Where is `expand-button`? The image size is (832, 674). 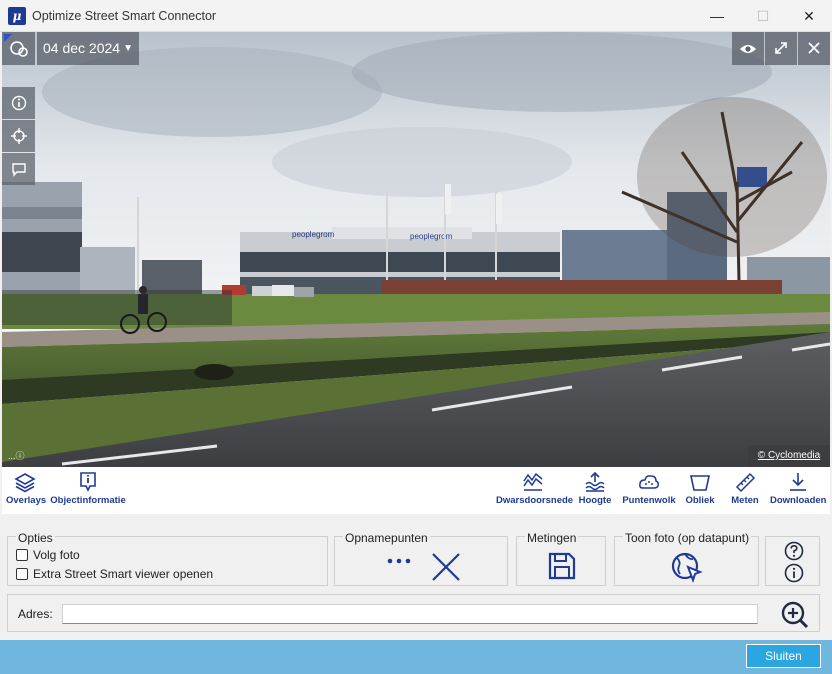 expand-button is located at coordinates (781, 48).